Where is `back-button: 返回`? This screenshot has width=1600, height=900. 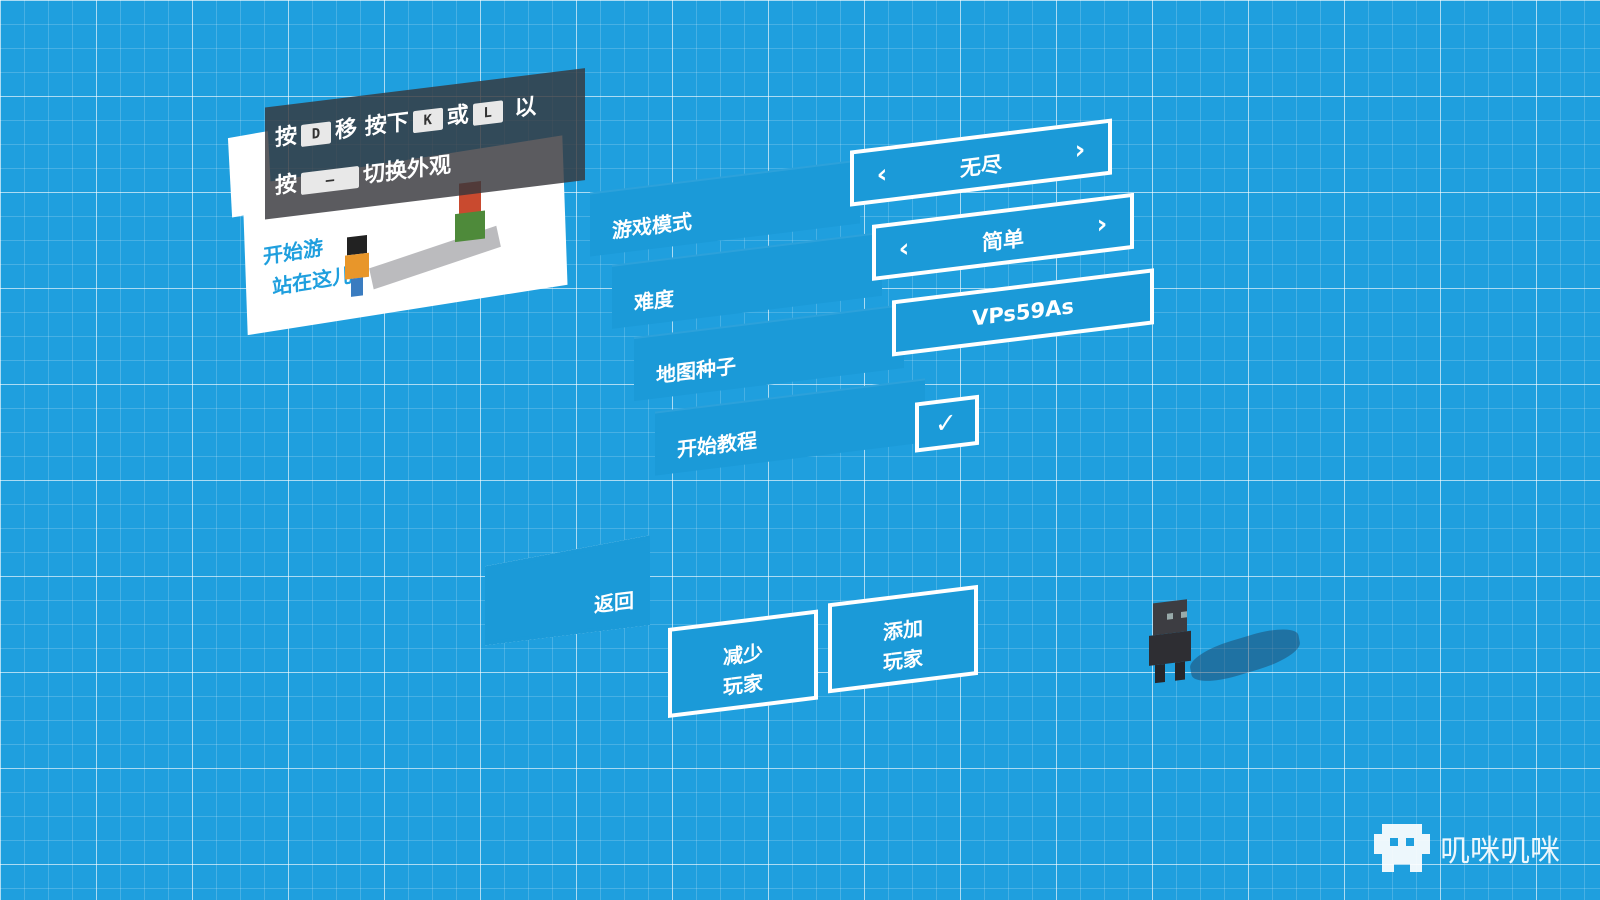
back-button: 返回 is located at coordinates (567, 590).